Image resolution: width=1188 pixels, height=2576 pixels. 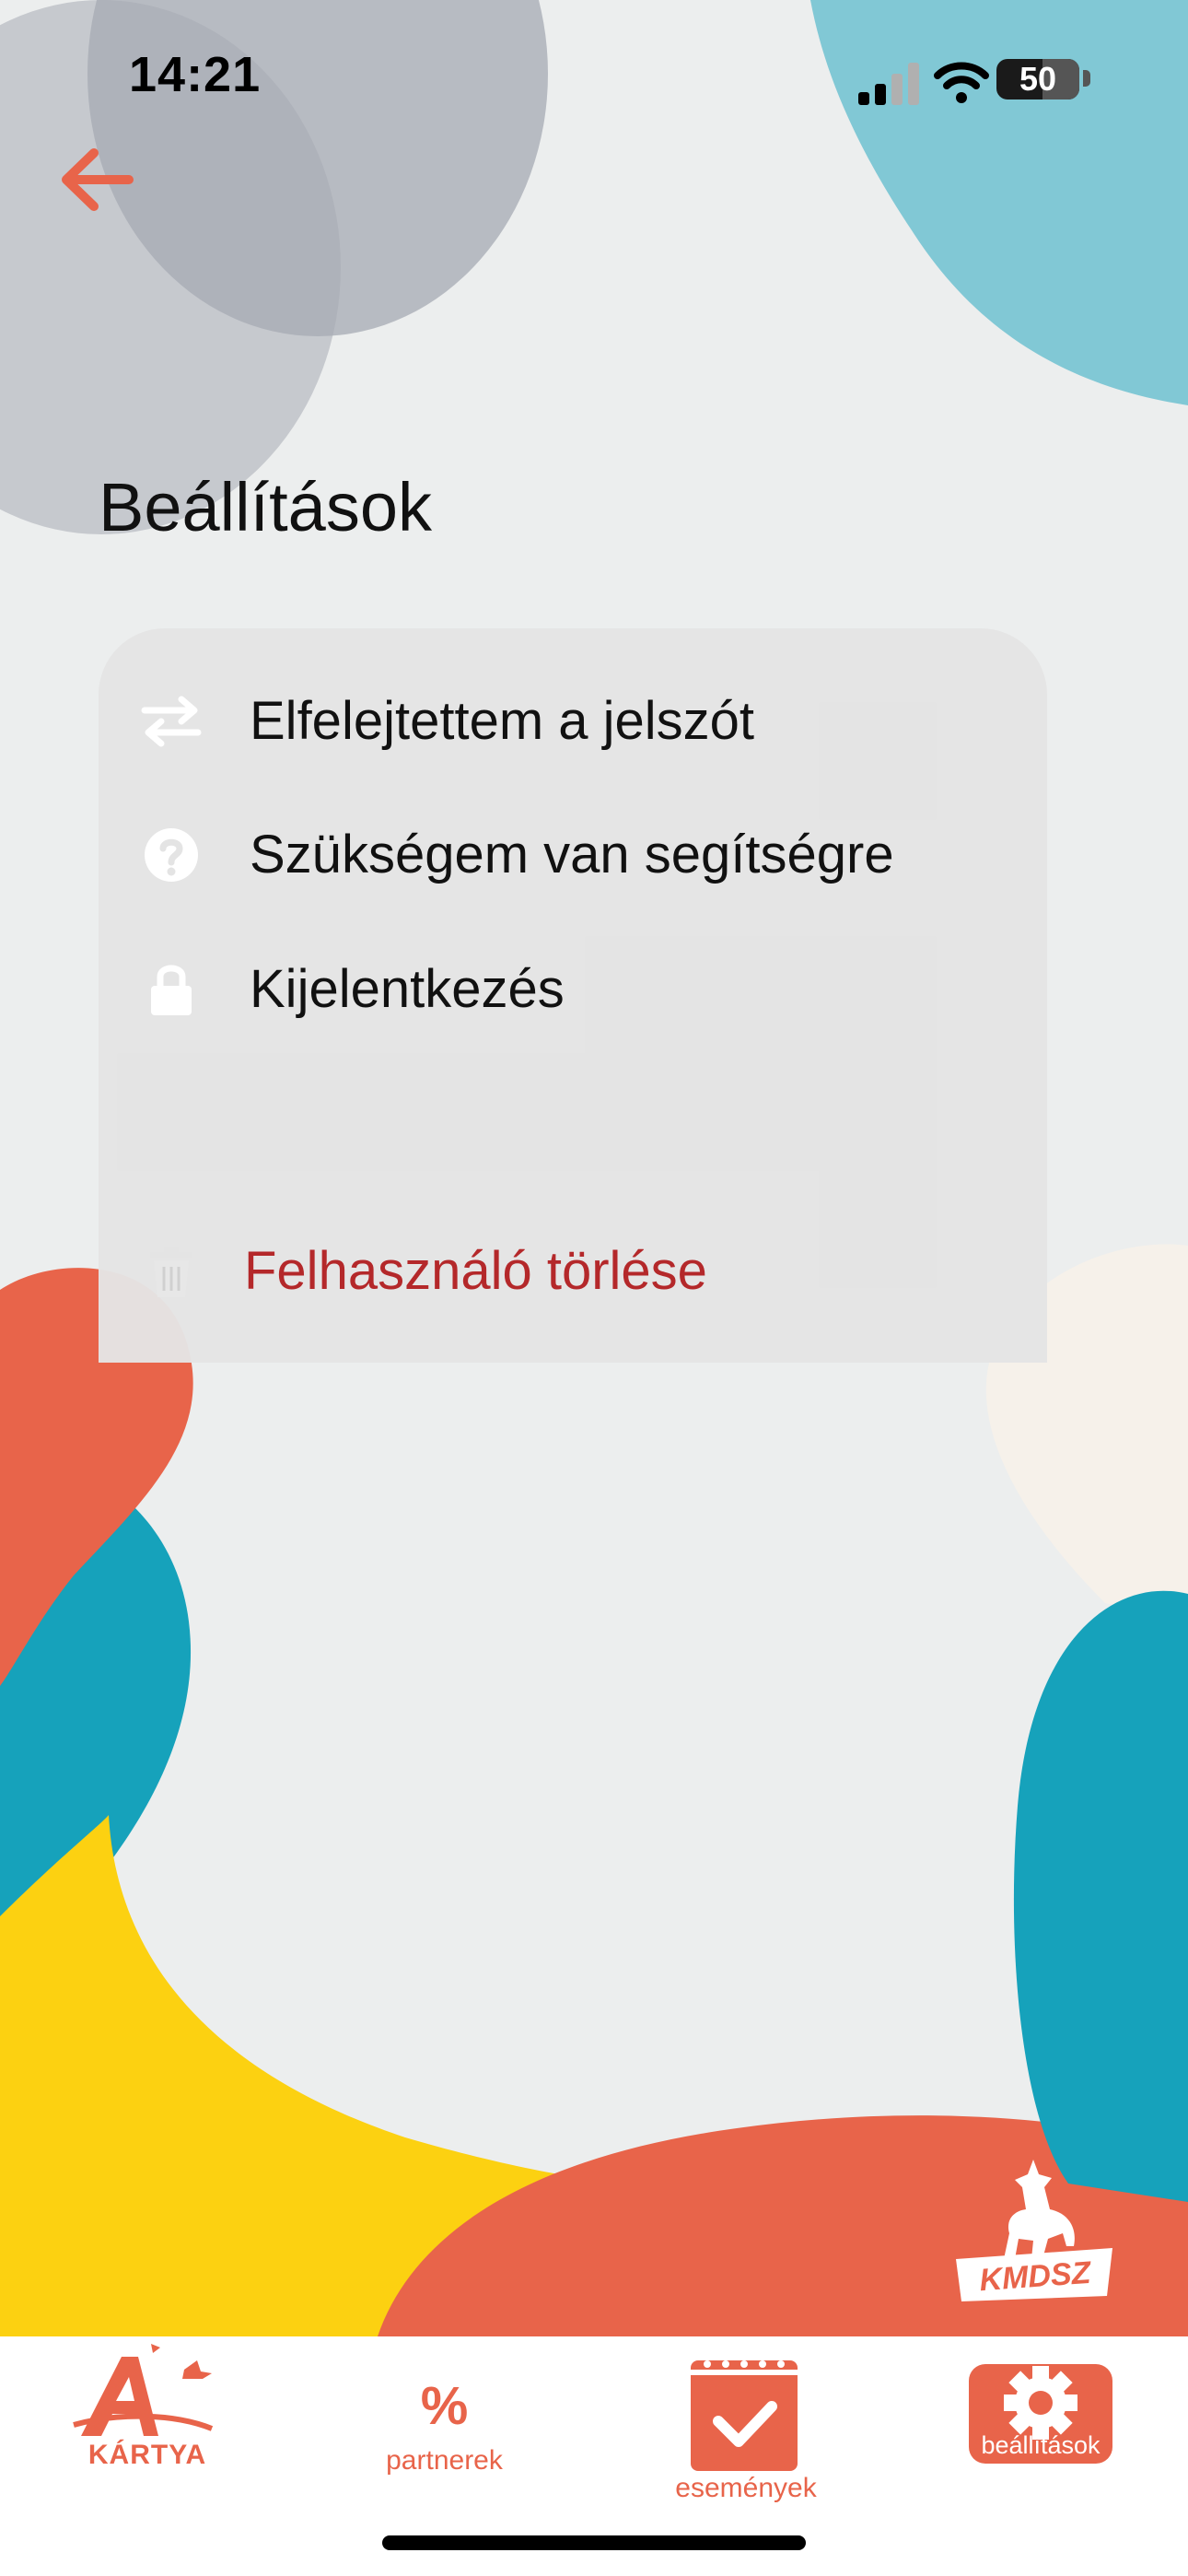 I want to click on cellular-signal-icon, so click(x=888, y=84).